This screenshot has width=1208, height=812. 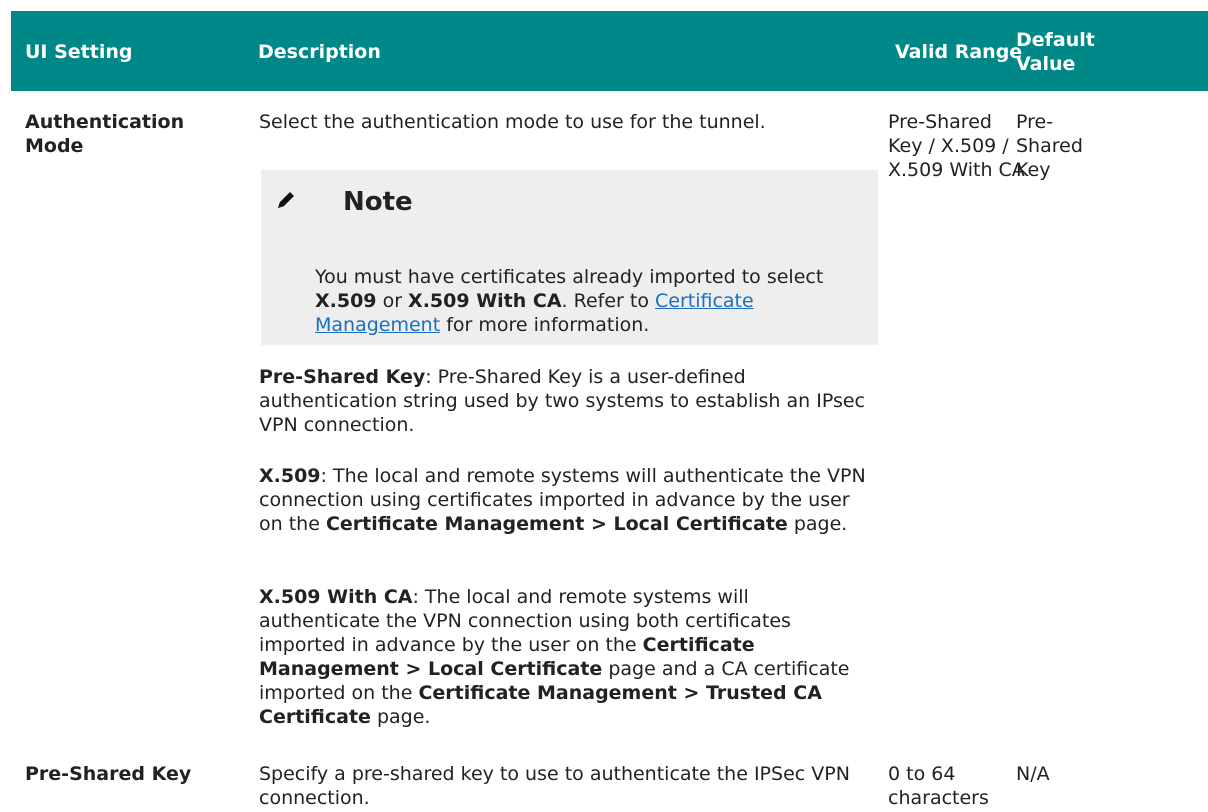 I want to click on pencil-icon, so click(x=286, y=200).